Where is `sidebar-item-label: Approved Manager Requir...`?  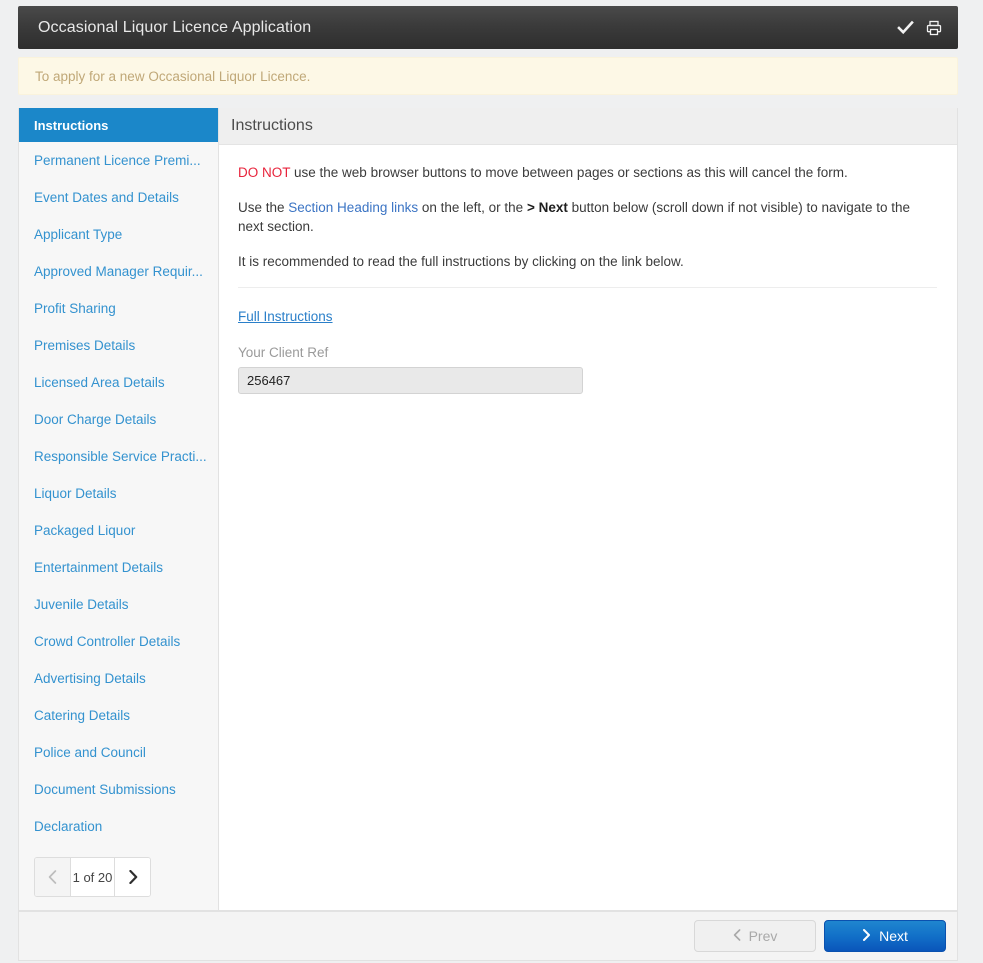
sidebar-item-label: Approved Manager Requir... is located at coordinates (118, 271).